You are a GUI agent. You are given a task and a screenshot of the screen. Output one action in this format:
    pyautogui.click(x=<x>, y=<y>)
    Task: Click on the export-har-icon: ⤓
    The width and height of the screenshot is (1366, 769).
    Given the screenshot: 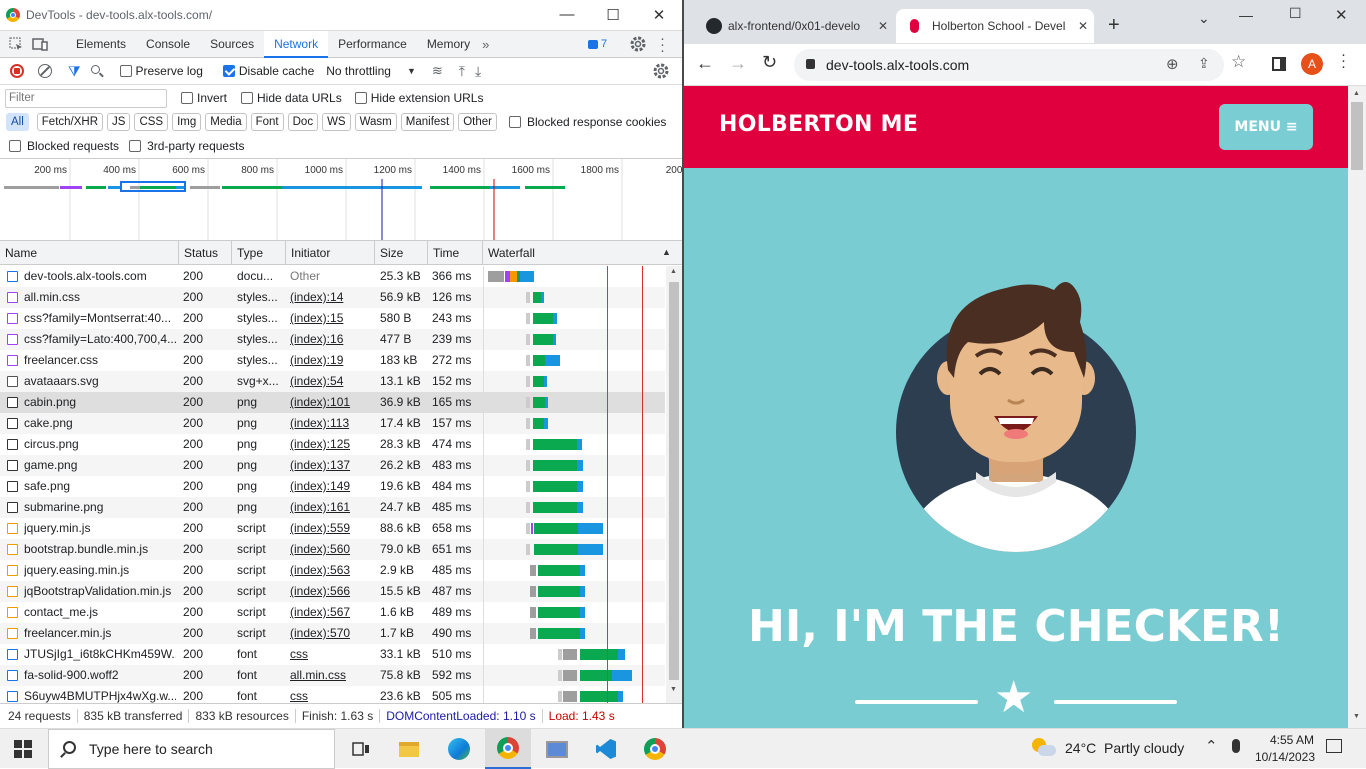 What is the action you would take?
    pyautogui.click(x=478, y=71)
    